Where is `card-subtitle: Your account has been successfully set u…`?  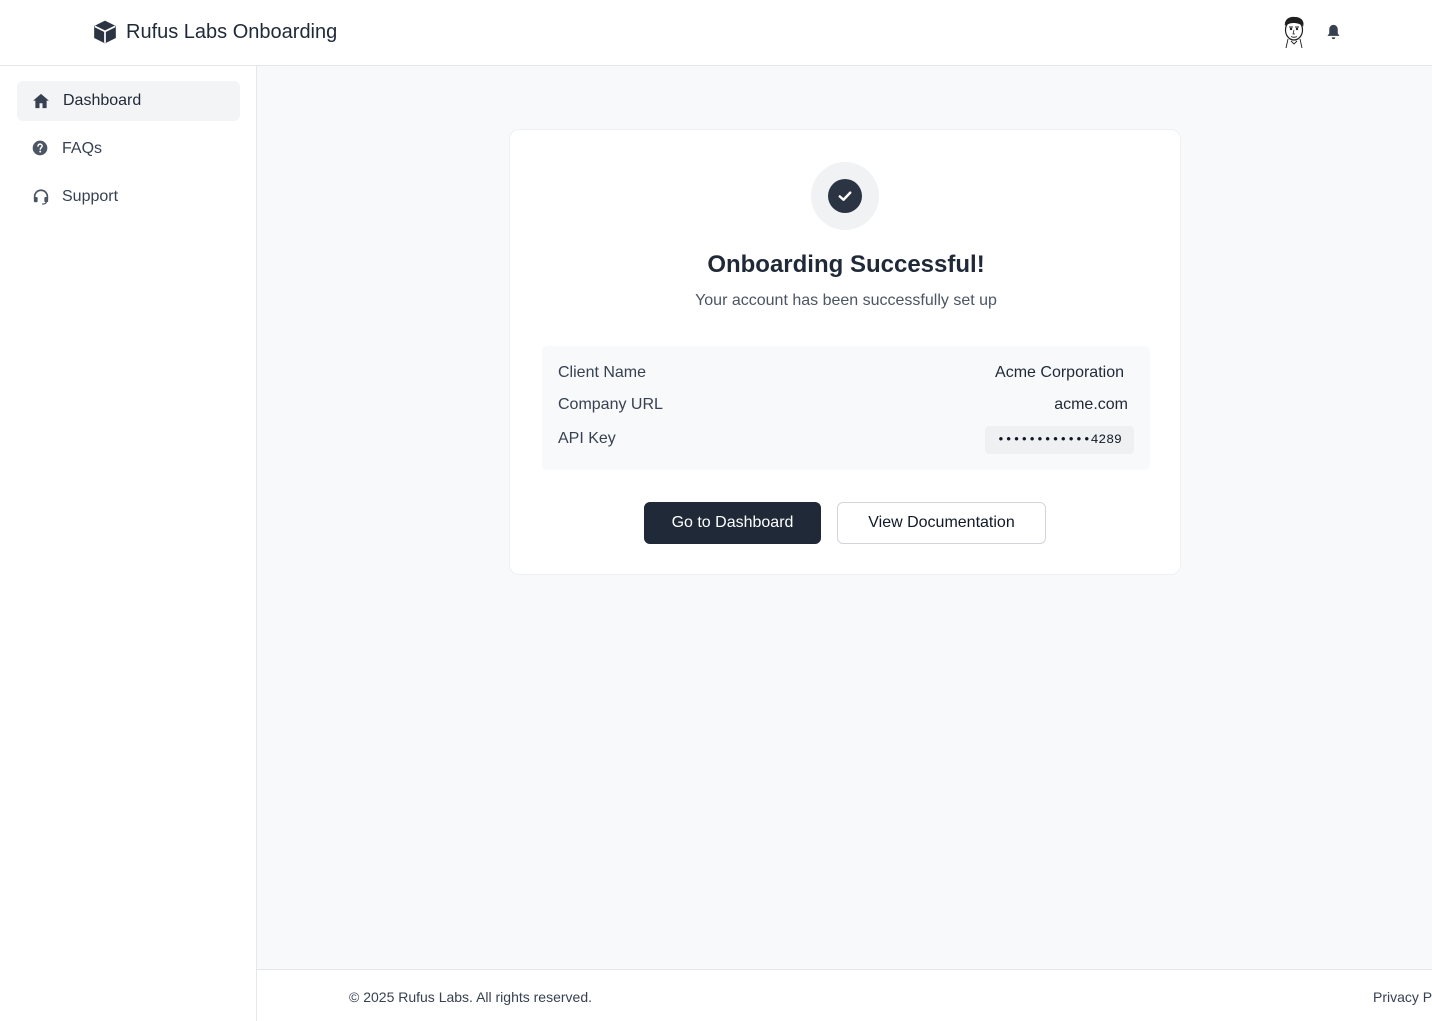
card-subtitle: Your account has been successfully set u… is located at coordinates (846, 300).